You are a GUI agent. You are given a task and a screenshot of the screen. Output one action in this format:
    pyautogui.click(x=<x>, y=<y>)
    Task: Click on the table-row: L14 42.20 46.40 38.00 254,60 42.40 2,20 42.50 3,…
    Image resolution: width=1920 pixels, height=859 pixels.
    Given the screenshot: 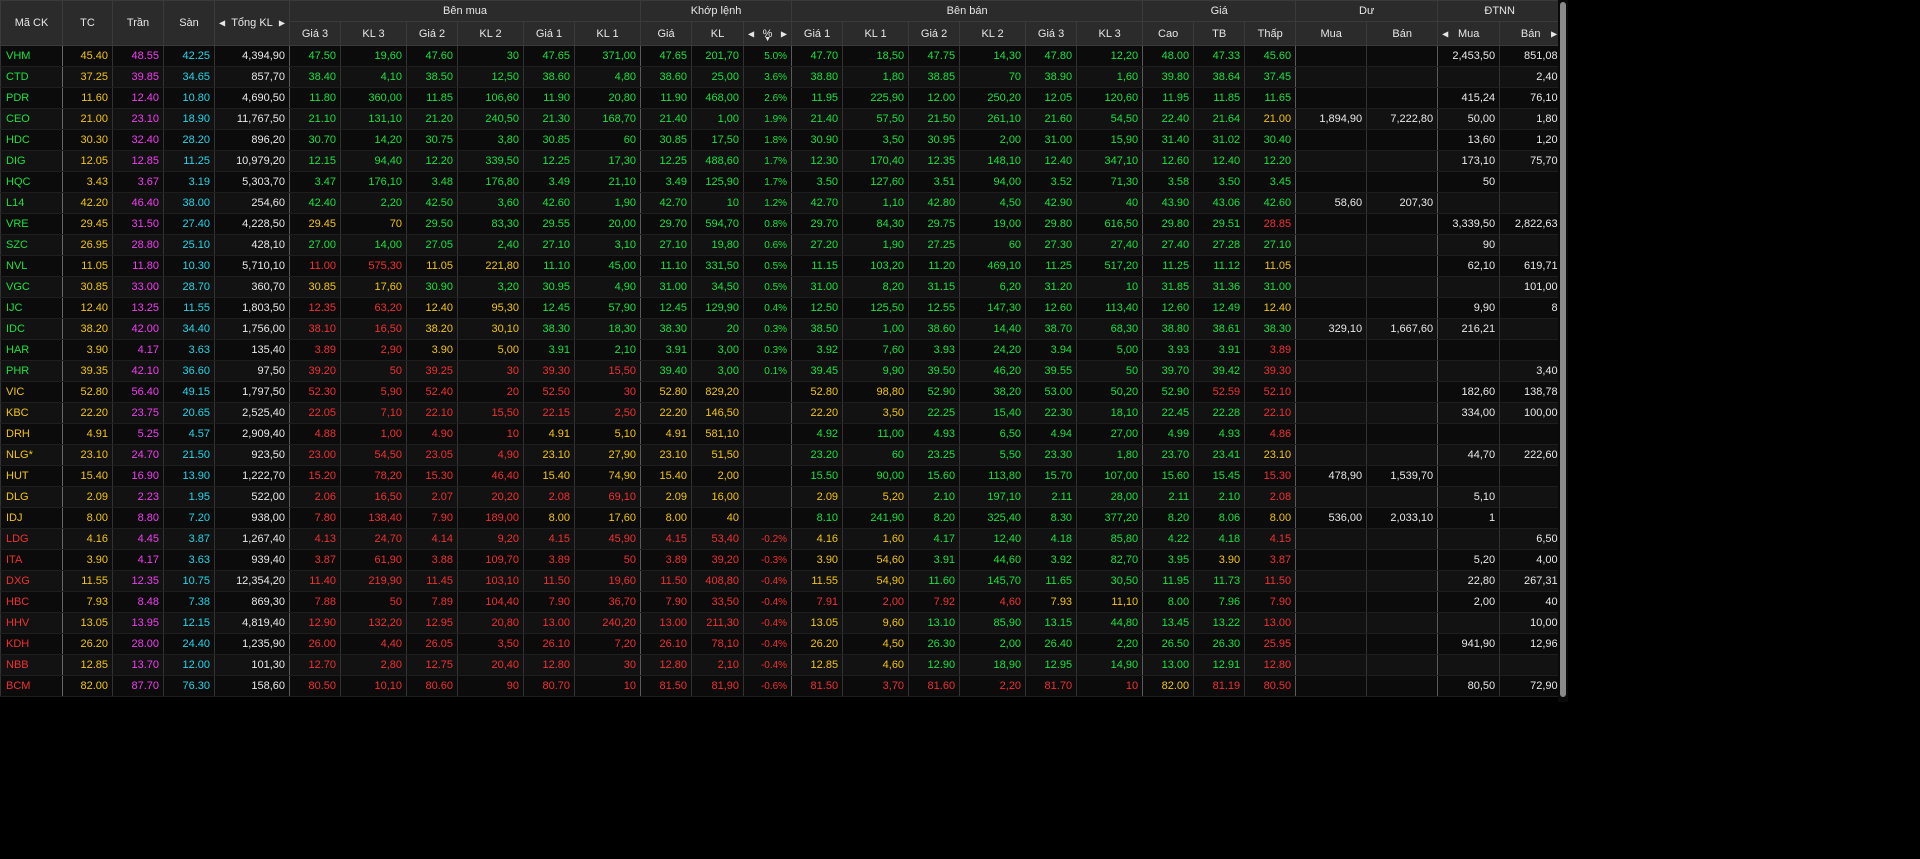 What is the action you would take?
    pyautogui.click(x=781, y=203)
    